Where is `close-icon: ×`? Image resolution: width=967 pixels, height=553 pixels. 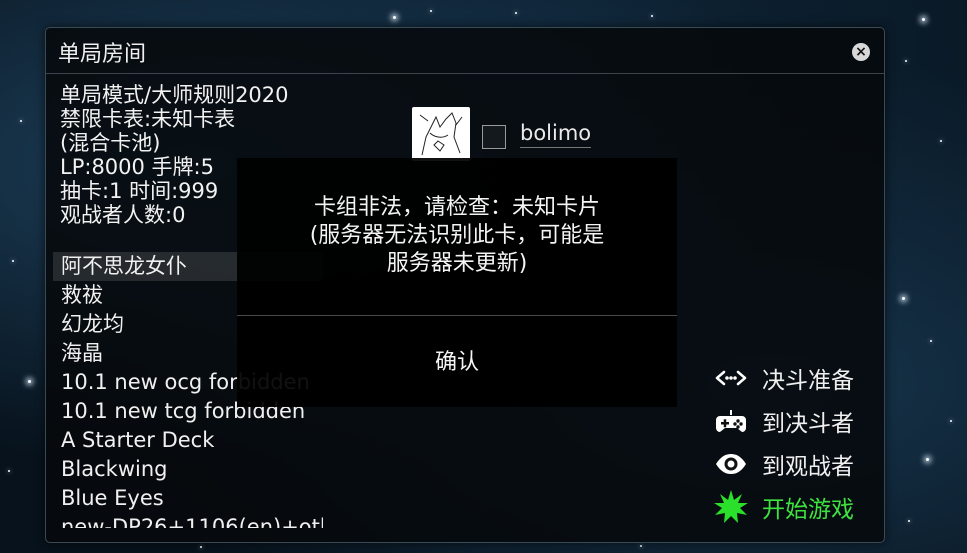 close-icon: × is located at coordinates (861, 52).